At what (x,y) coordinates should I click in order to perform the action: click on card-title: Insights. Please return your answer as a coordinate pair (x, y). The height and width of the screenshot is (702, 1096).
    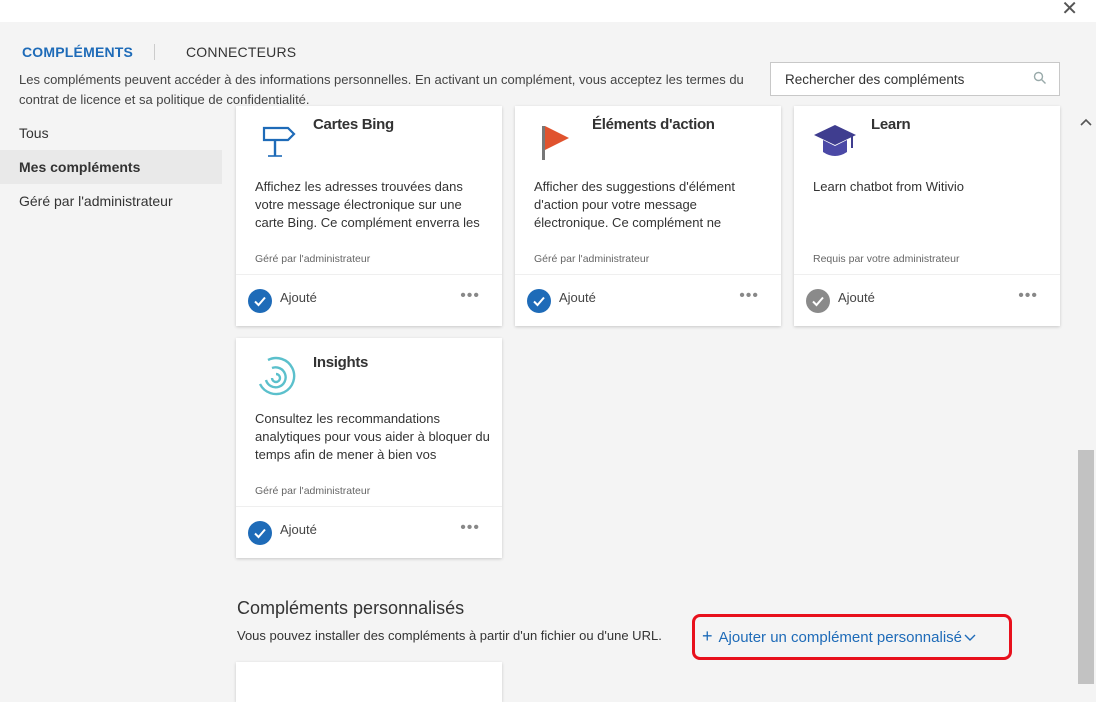
    Looking at the image, I should click on (341, 362).